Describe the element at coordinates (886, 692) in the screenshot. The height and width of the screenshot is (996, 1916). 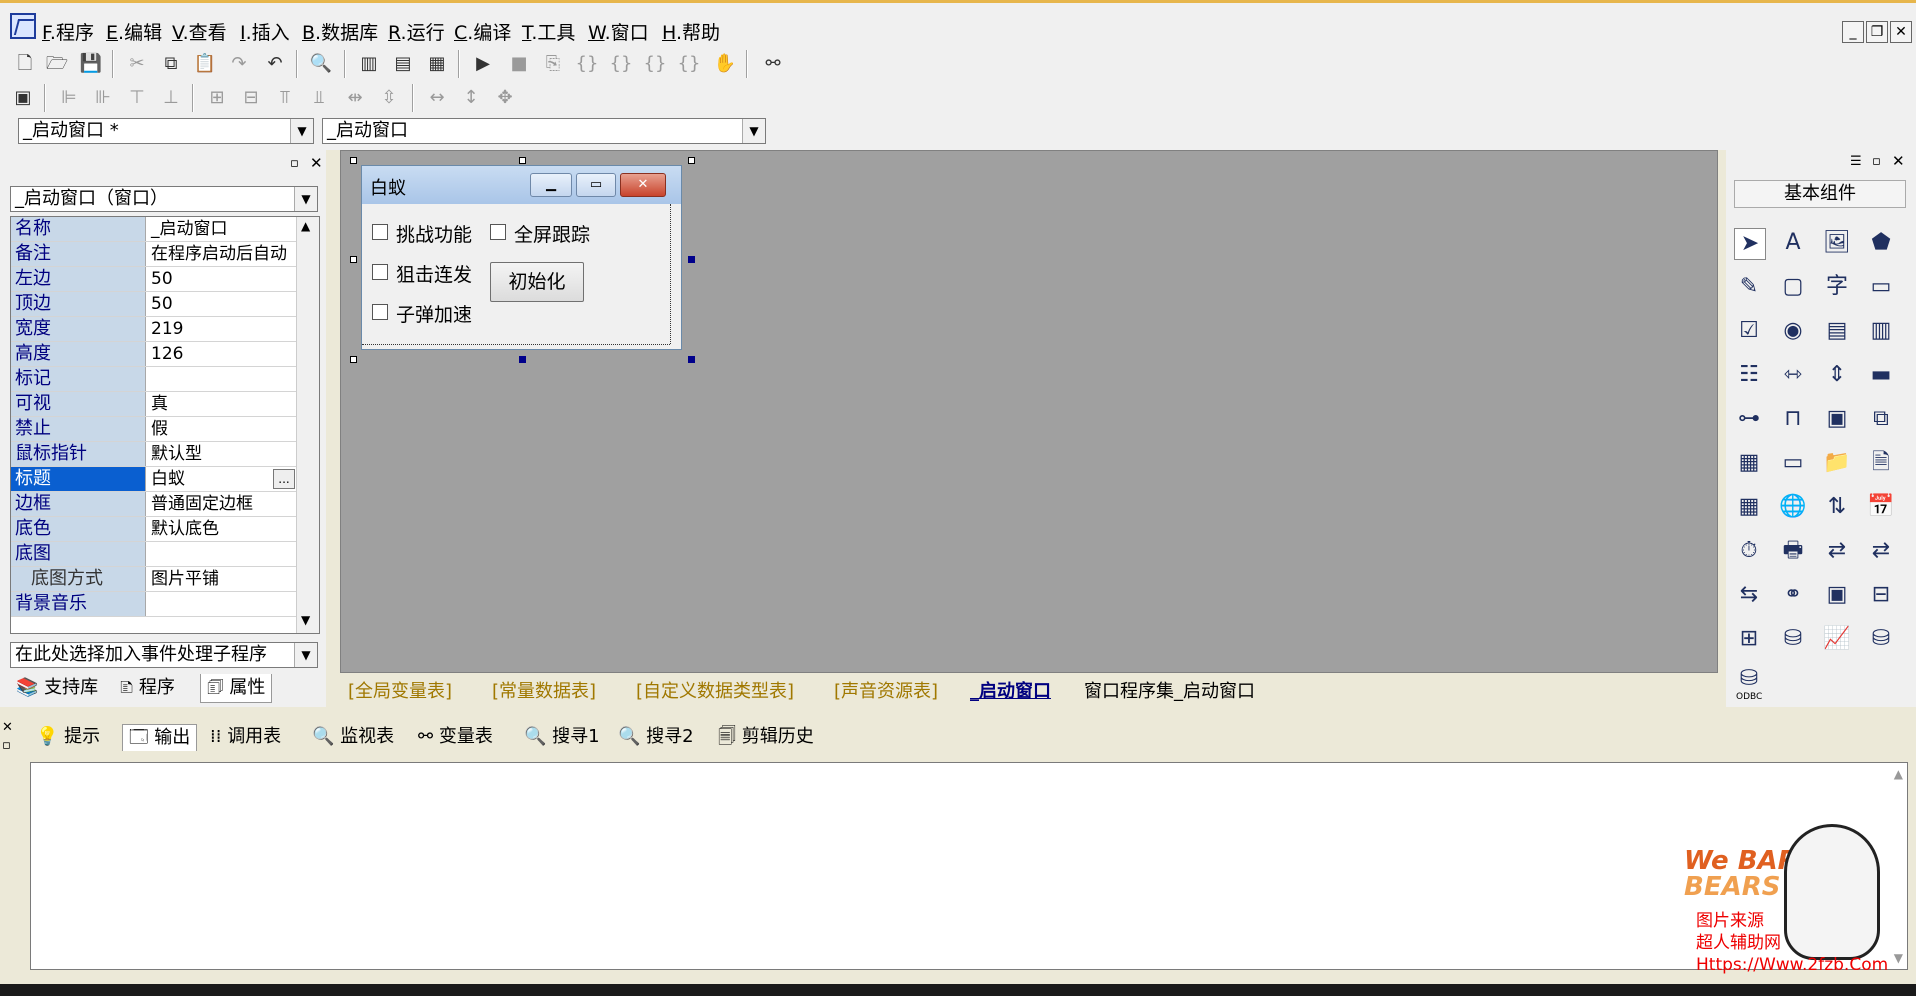
I see `tab-sound-resources: [声音资源表]` at that location.